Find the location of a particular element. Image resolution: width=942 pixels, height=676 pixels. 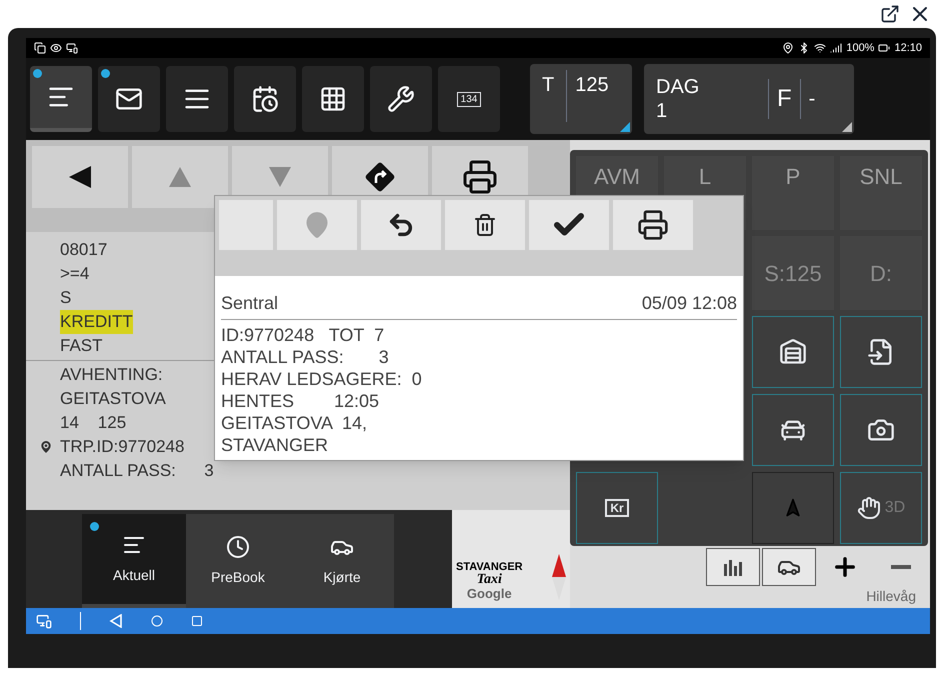

shift-box: DAG 1 F - is located at coordinates (749, 99).